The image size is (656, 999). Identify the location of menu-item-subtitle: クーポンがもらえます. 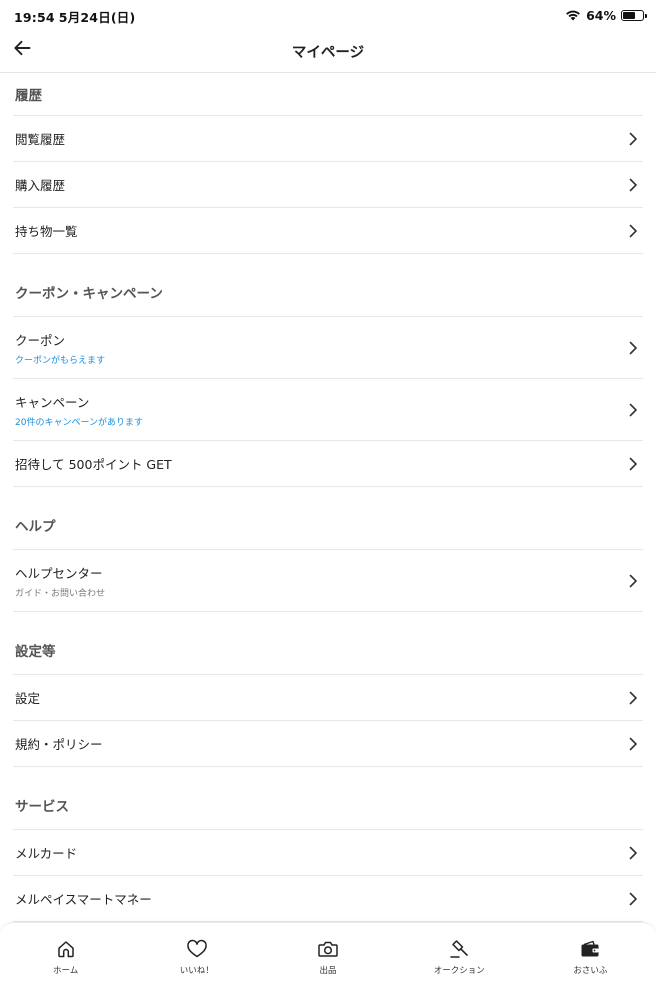
(60, 360).